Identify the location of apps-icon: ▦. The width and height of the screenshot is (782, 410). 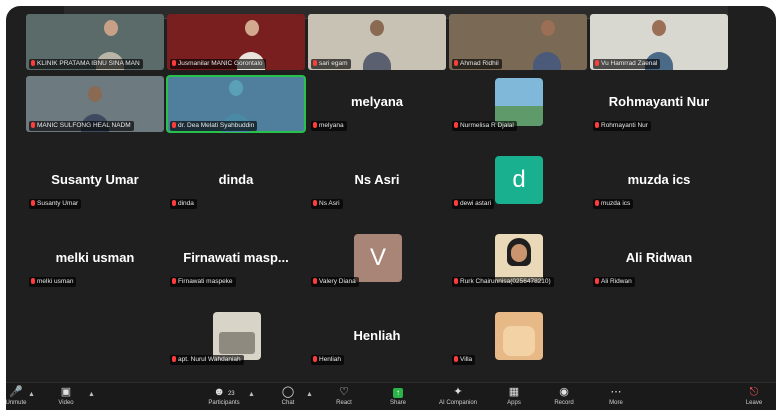
(514, 392).